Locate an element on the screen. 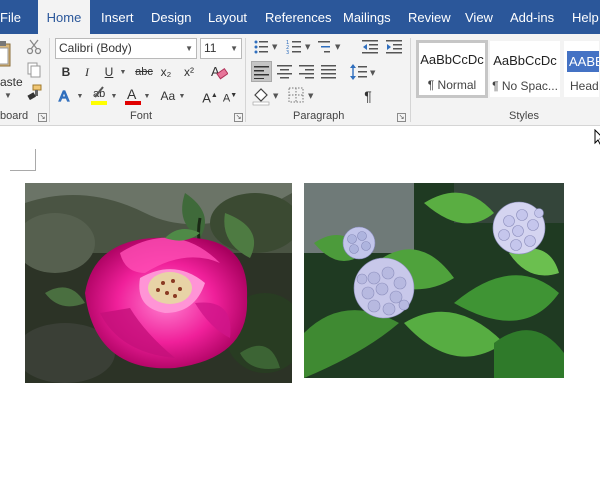  subscript-button: x₂ is located at coordinates (166, 73).